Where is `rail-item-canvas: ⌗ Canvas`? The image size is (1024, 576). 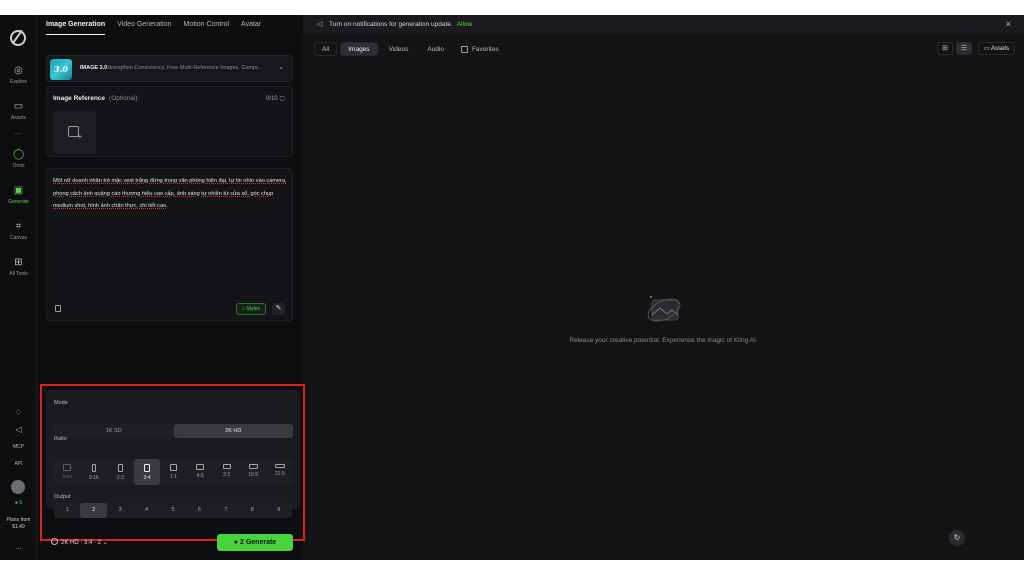
rail-item-canvas: ⌗ Canvas is located at coordinates (18, 231).